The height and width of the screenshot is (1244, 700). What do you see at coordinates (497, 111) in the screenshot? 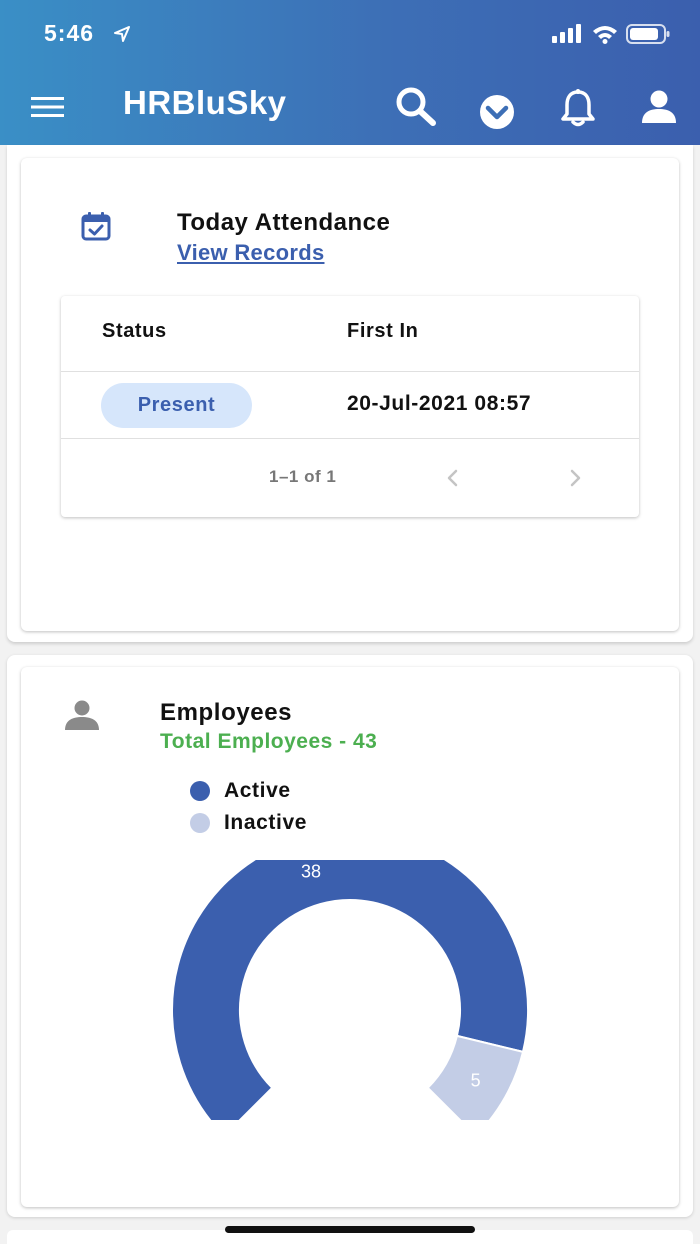
I see `chevron-down-circle-icon` at bounding box center [497, 111].